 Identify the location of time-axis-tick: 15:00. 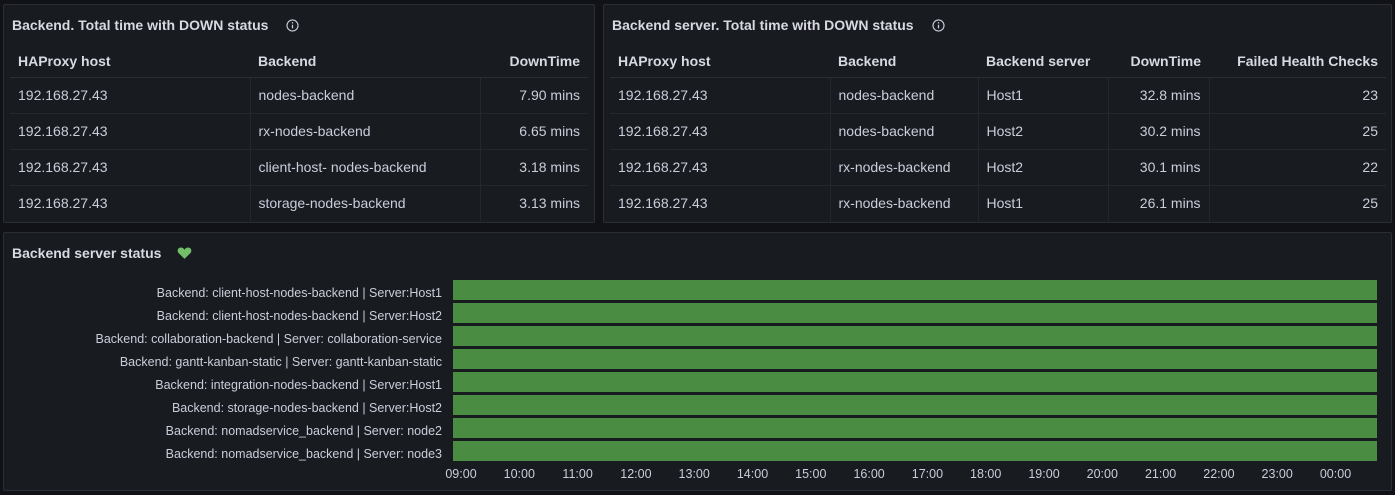
(811, 474).